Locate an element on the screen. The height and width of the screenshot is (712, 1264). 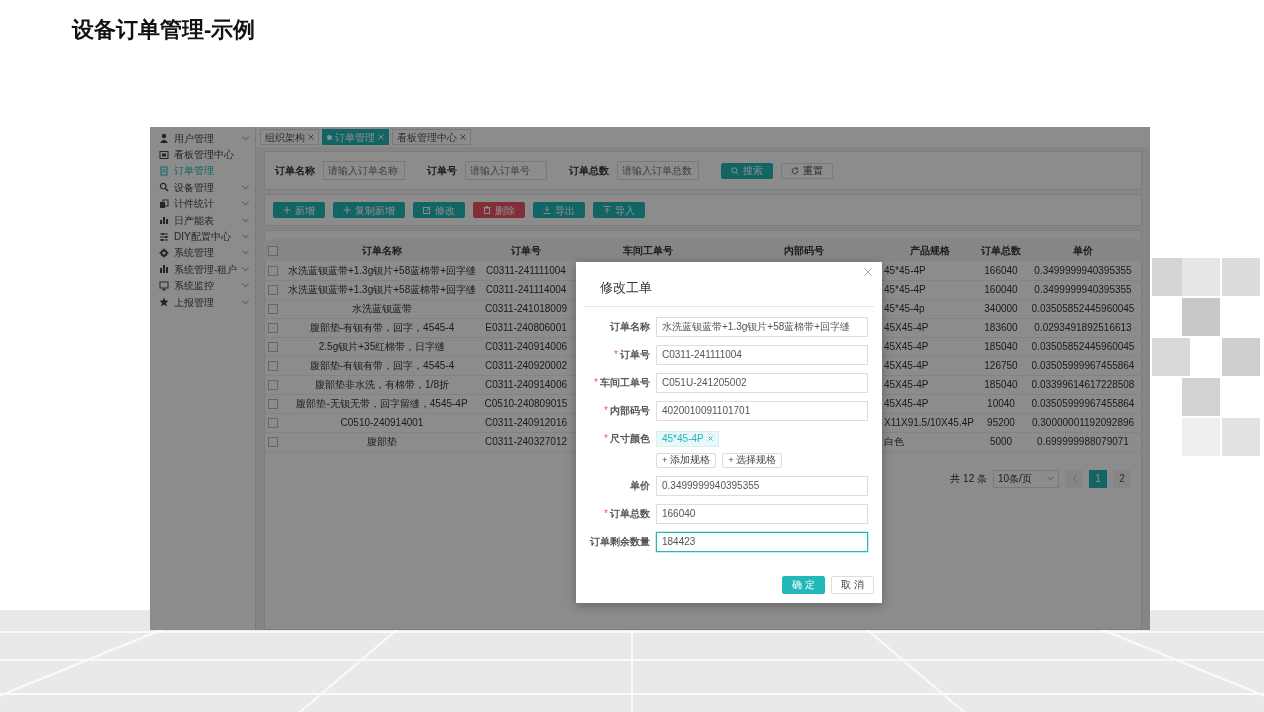
search-field: 请输入订单总数 is located at coordinates (658, 170).